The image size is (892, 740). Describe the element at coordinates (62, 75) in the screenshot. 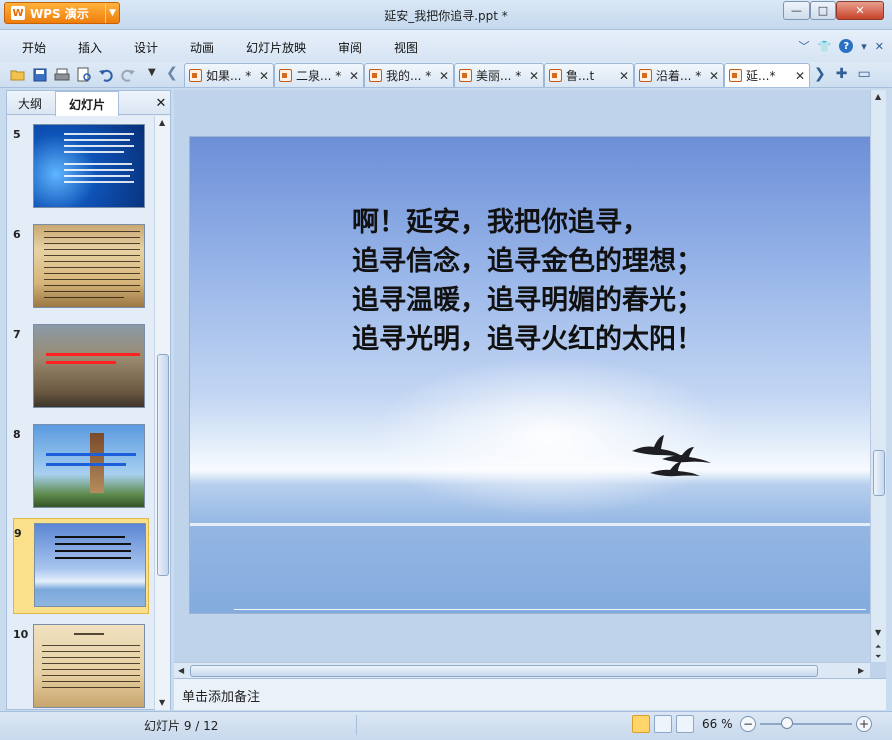

I see `print-icon` at that location.